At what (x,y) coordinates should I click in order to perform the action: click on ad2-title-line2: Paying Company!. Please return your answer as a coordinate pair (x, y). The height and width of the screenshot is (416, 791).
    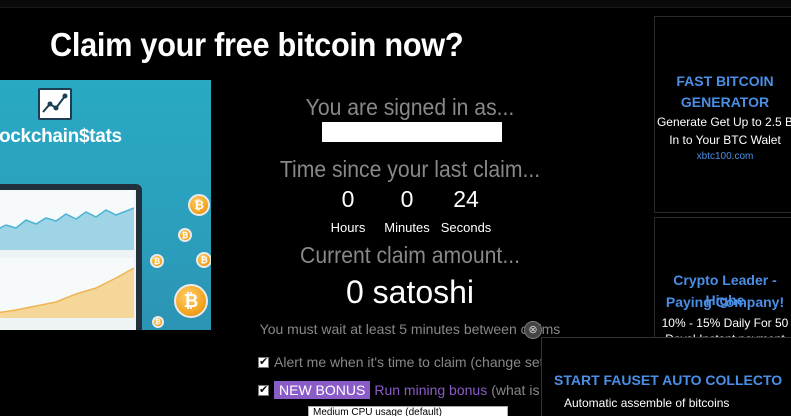
    Looking at the image, I should click on (725, 302).